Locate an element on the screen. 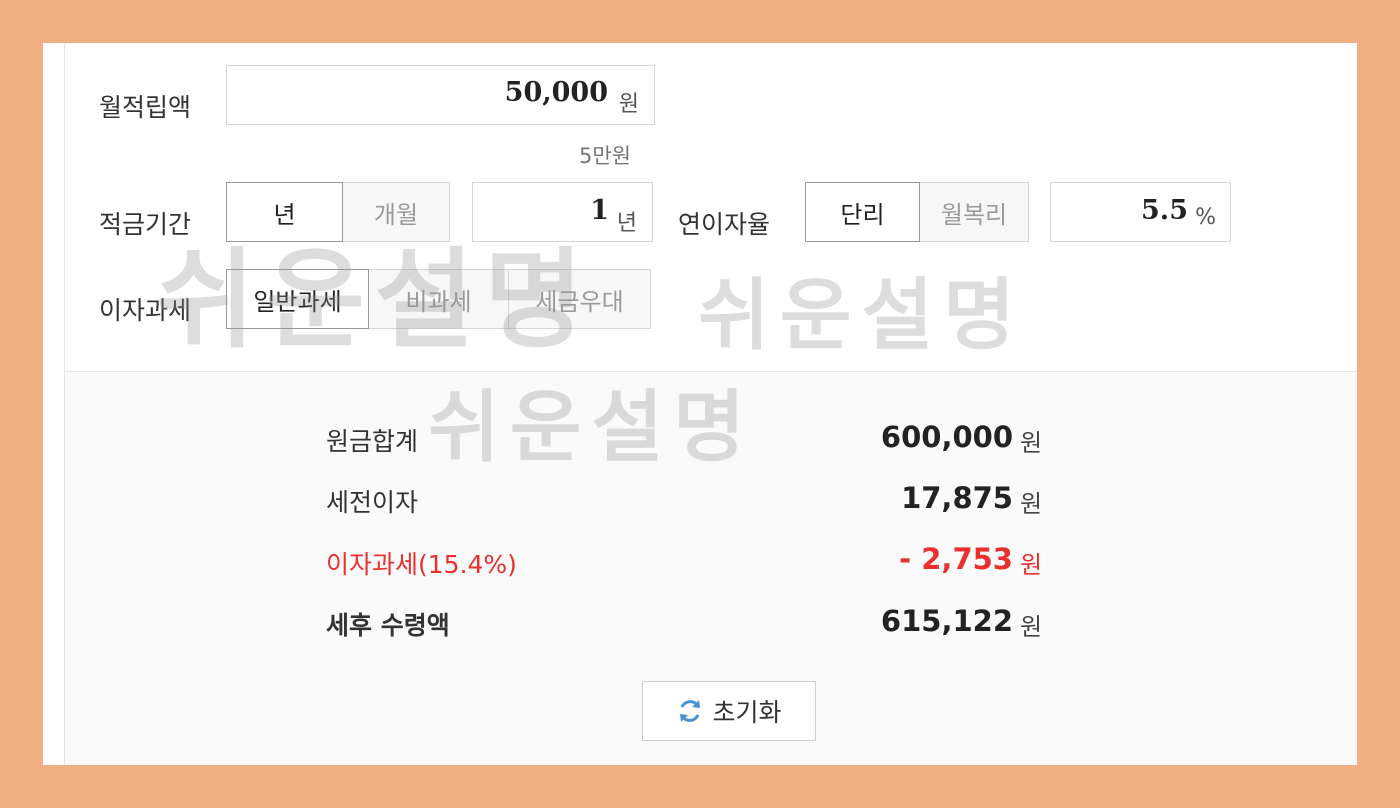  pretax-interest-value: 17,875 is located at coordinates (957, 498).